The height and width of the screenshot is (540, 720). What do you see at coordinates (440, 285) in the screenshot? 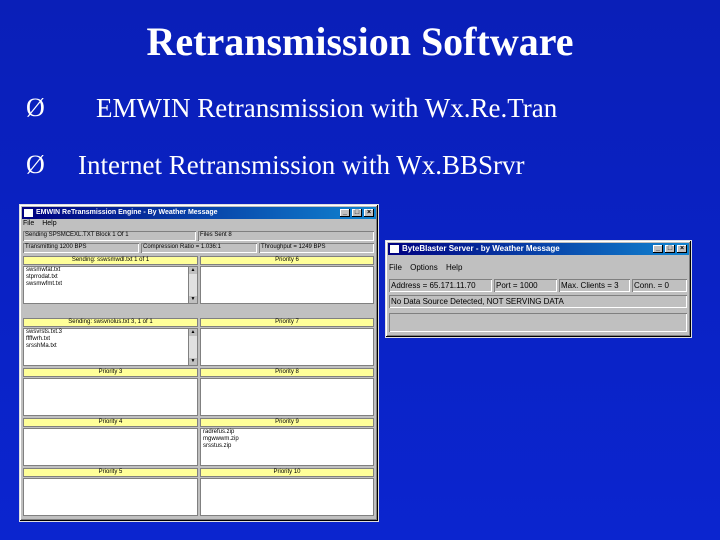
I see `address-field: Address = 65.171.11.70` at bounding box center [440, 285].